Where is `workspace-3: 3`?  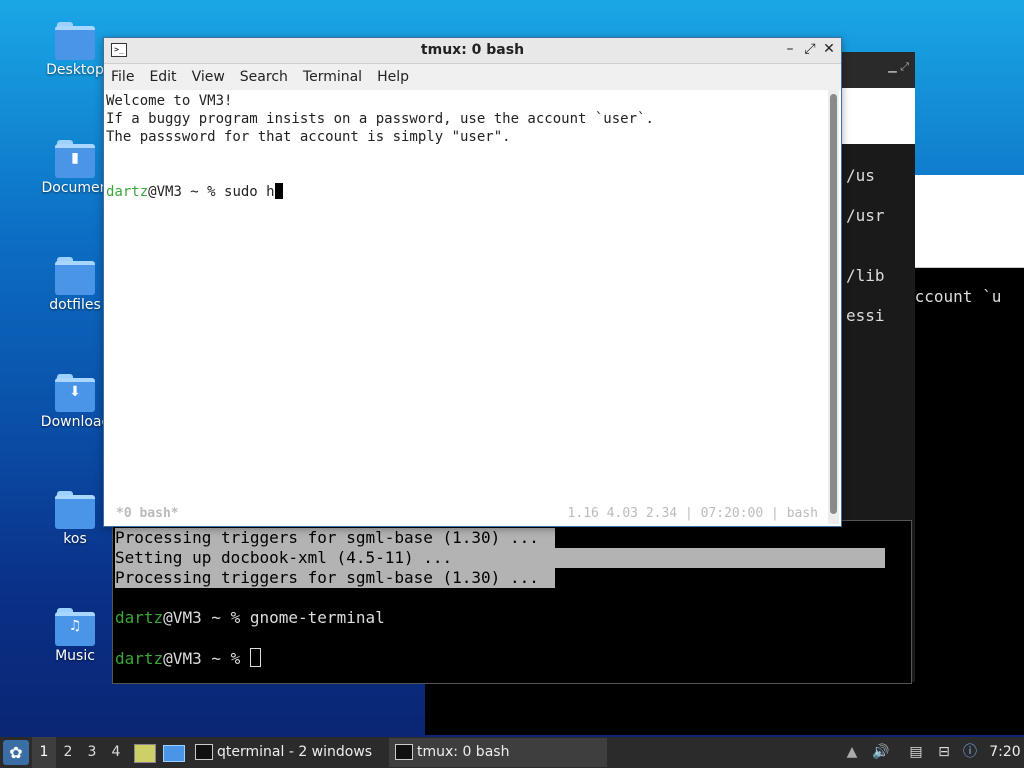 workspace-3: 3 is located at coordinates (92, 752).